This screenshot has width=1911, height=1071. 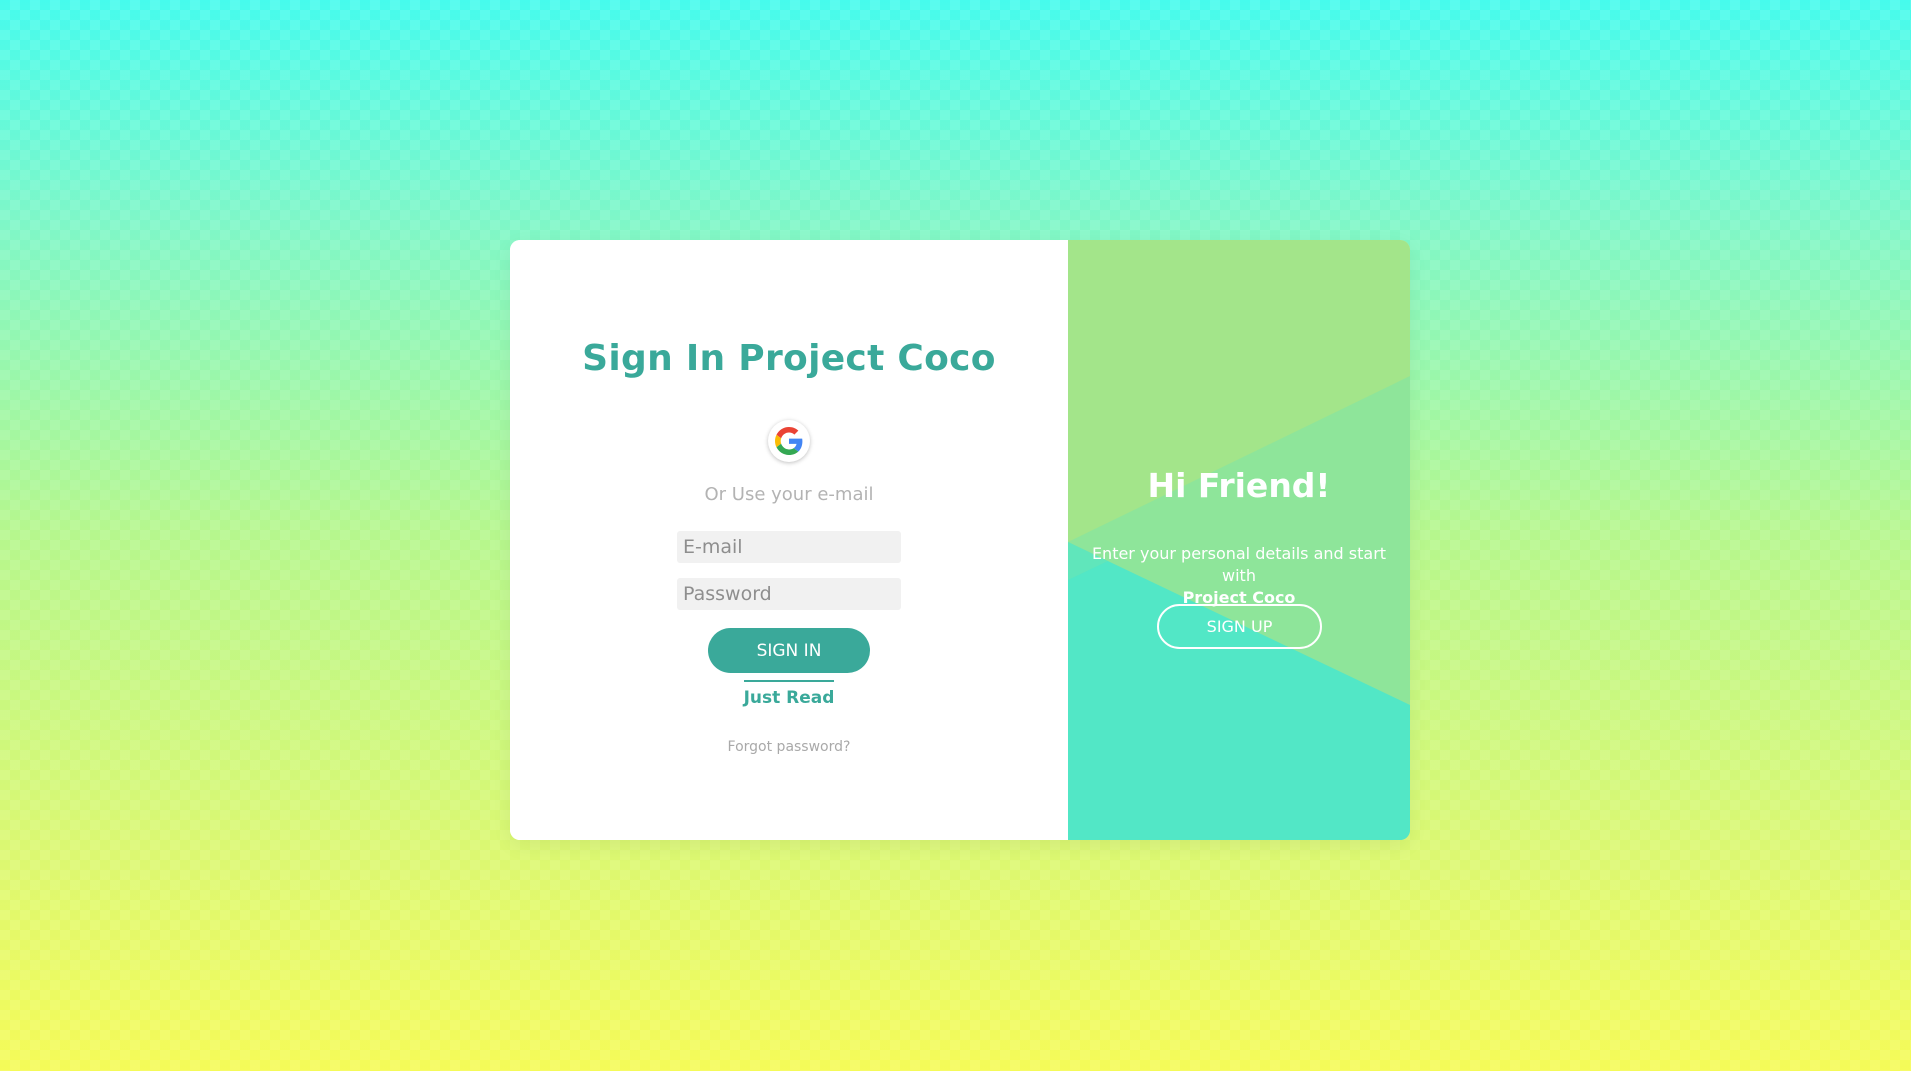 What do you see at coordinates (789, 594) in the screenshot?
I see `password-field` at bounding box center [789, 594].